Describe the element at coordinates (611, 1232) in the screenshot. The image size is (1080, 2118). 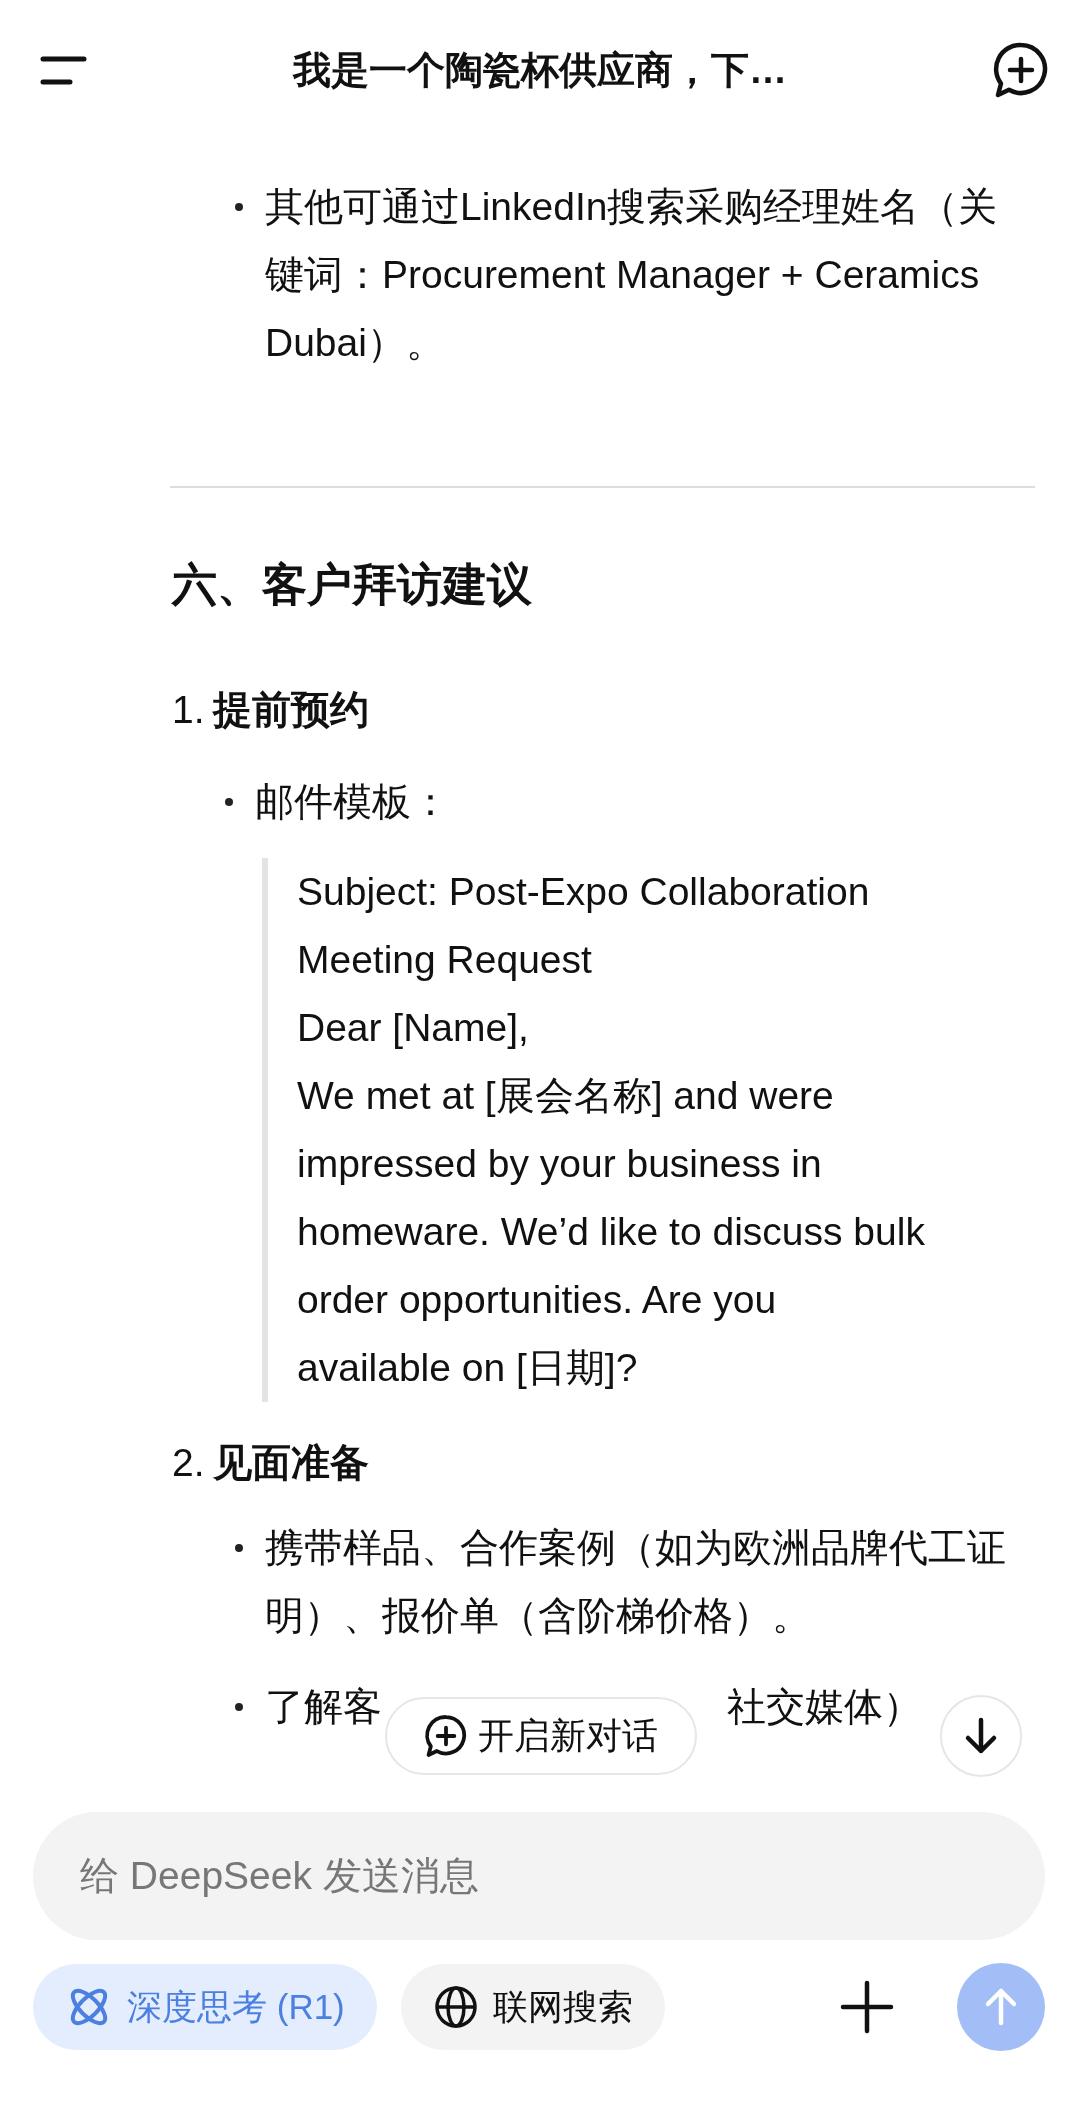
I see `quote-line: We met at [展会名称] and were impressed by your business in homeware. We’d like to discuss bulk order opportunities. Are you available on [日期]?` at that location.